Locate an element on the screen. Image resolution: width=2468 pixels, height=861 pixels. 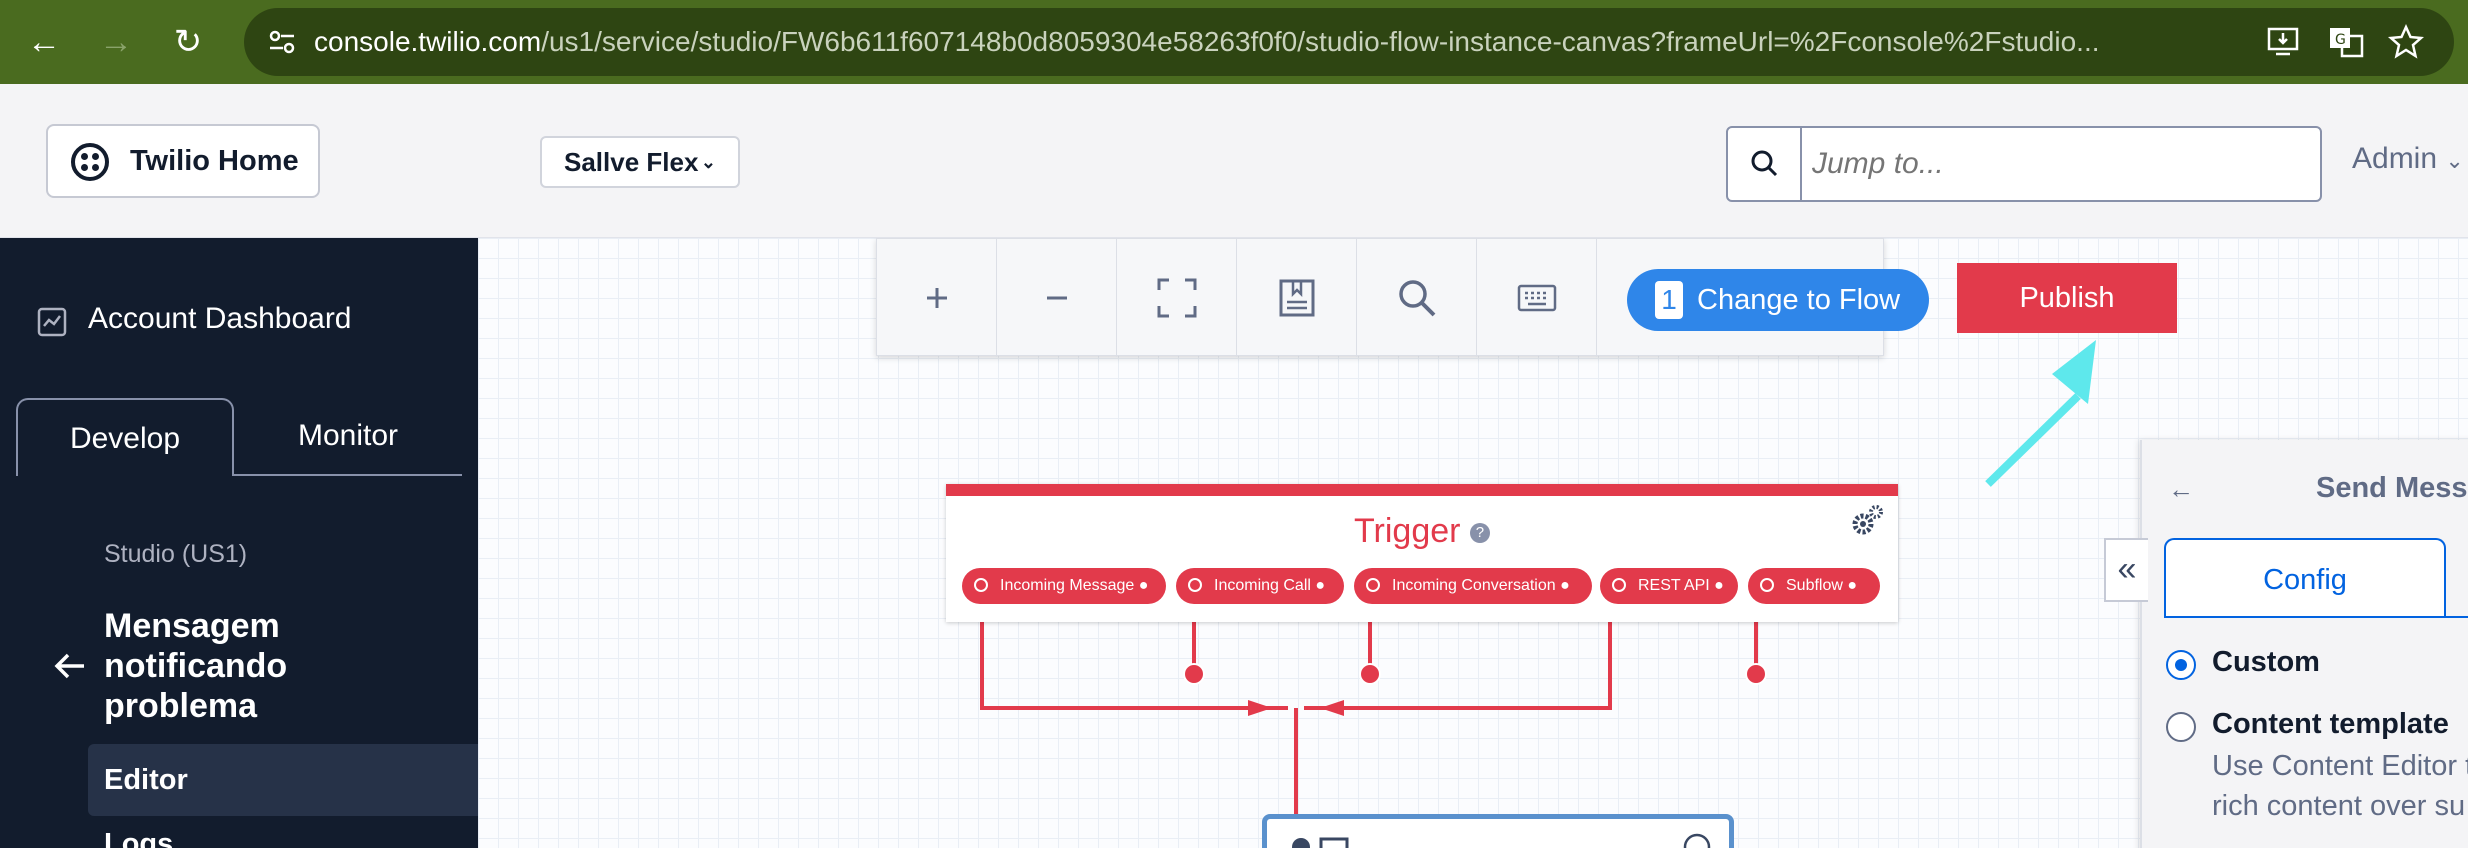
forward-arrow-icon: → is located at coordinates (116, 42).